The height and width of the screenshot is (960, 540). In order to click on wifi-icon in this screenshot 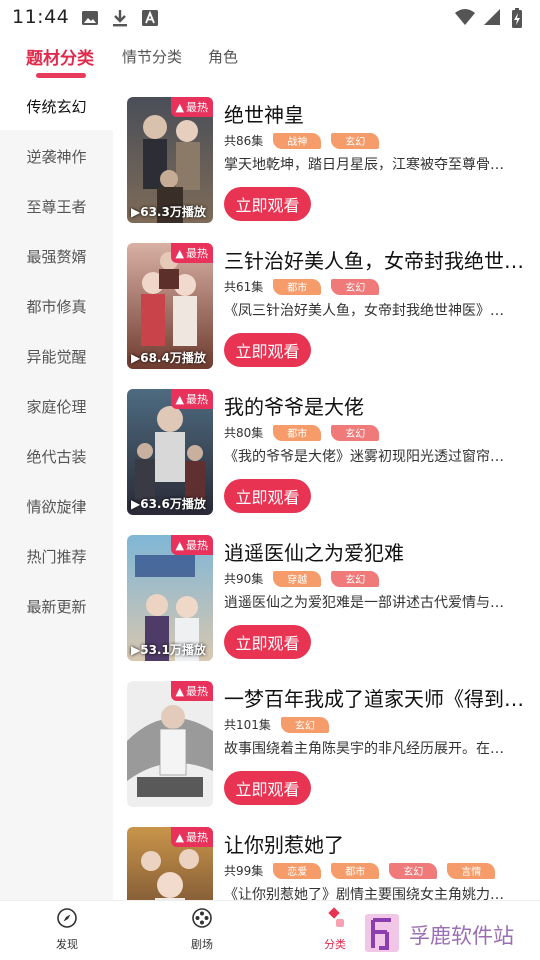, I will do `click(464, 17)`.